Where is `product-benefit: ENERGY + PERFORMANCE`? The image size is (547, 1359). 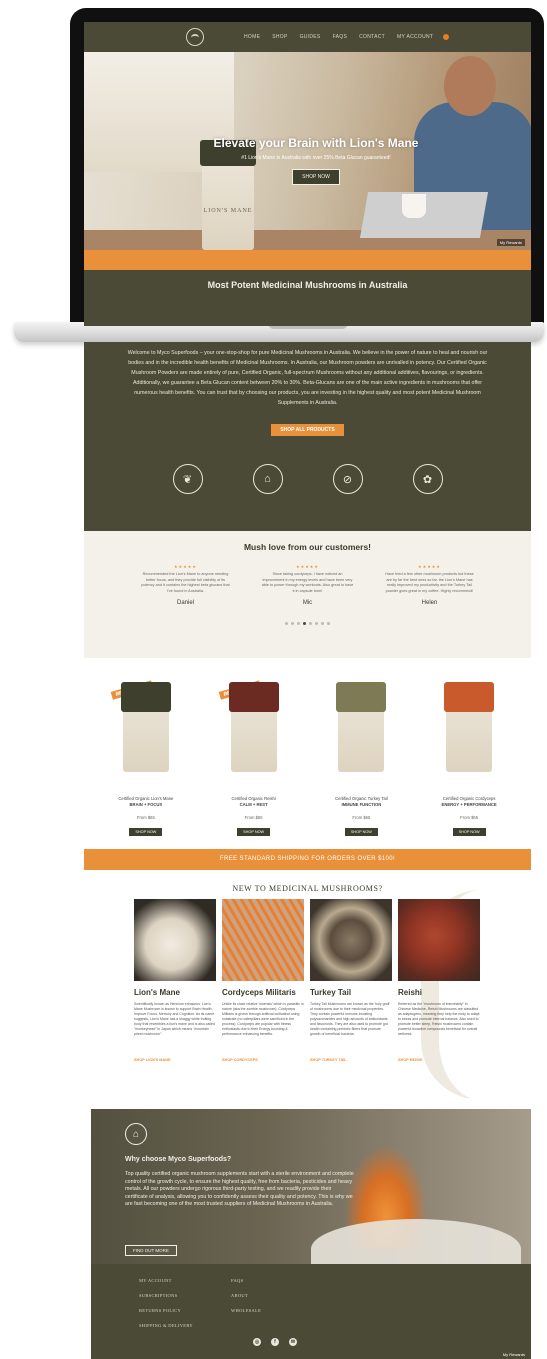 product-benefit: ENERGY + PERFORMANCE is located at coordinates (469, 804).